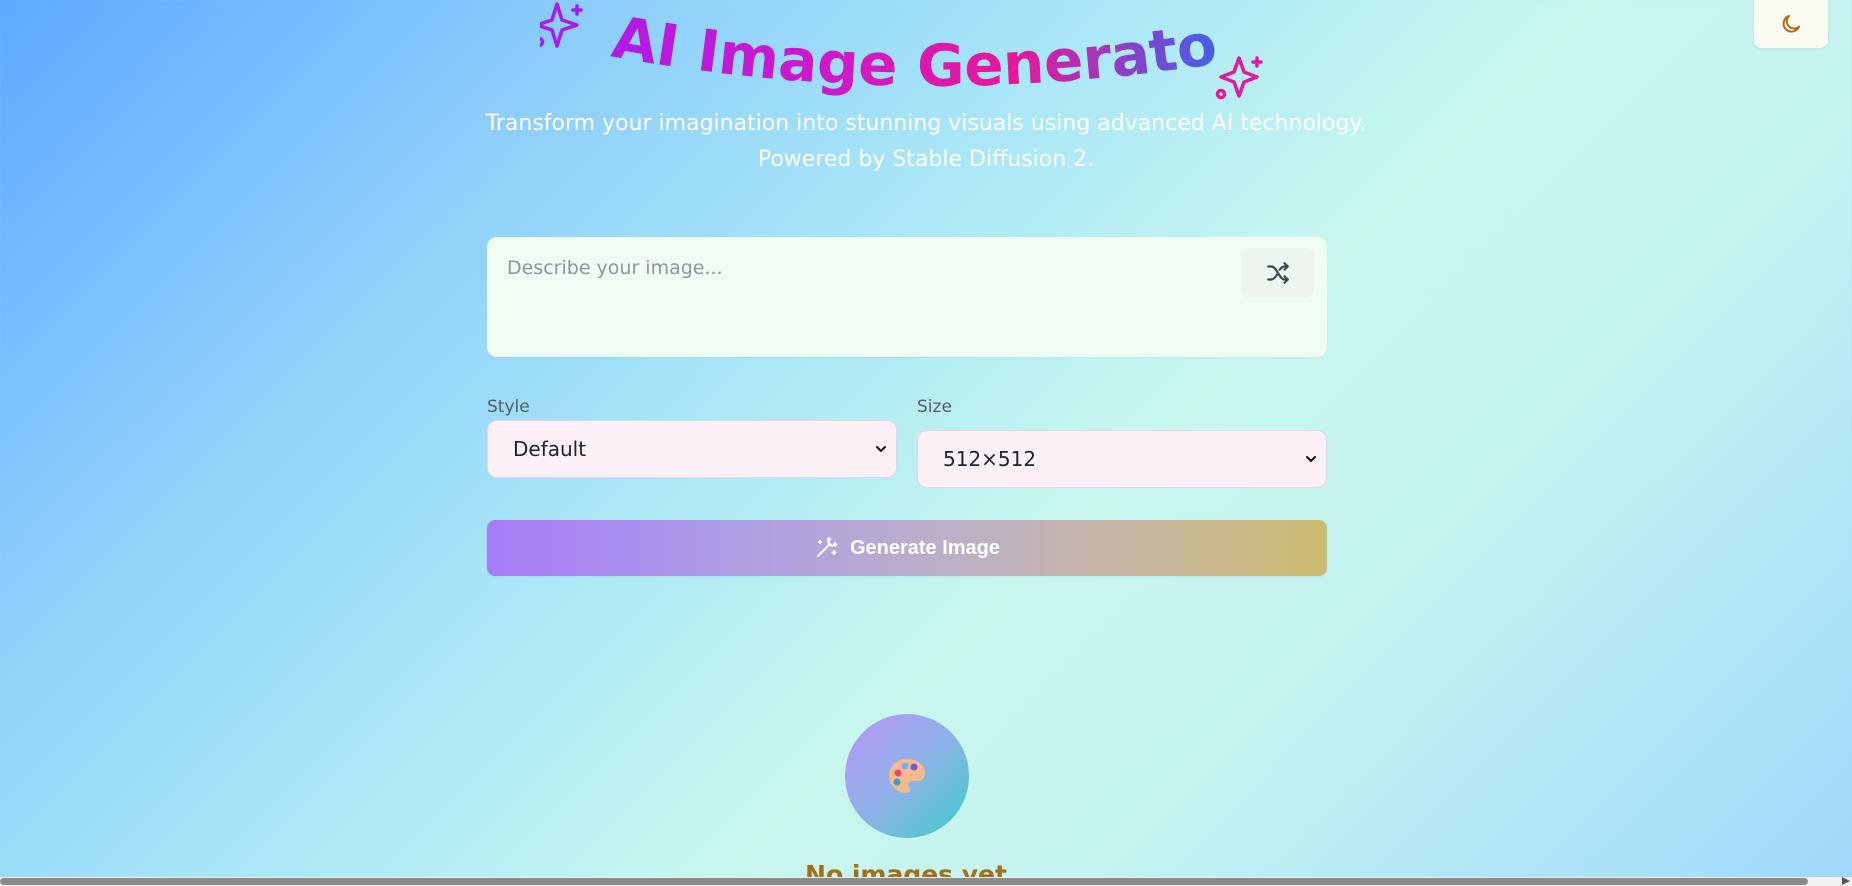 This screenshot has height=886, width=1852. What do you see at coordinates (990, 459) in the screenshot?
I see `size-select-value: 512×512` at bounding box center [990, 459].